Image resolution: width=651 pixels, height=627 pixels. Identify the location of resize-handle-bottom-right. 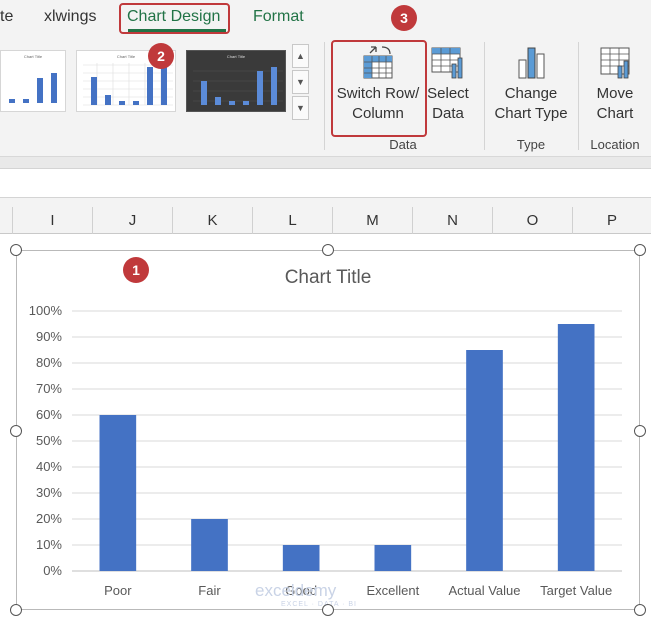
(640, 610).